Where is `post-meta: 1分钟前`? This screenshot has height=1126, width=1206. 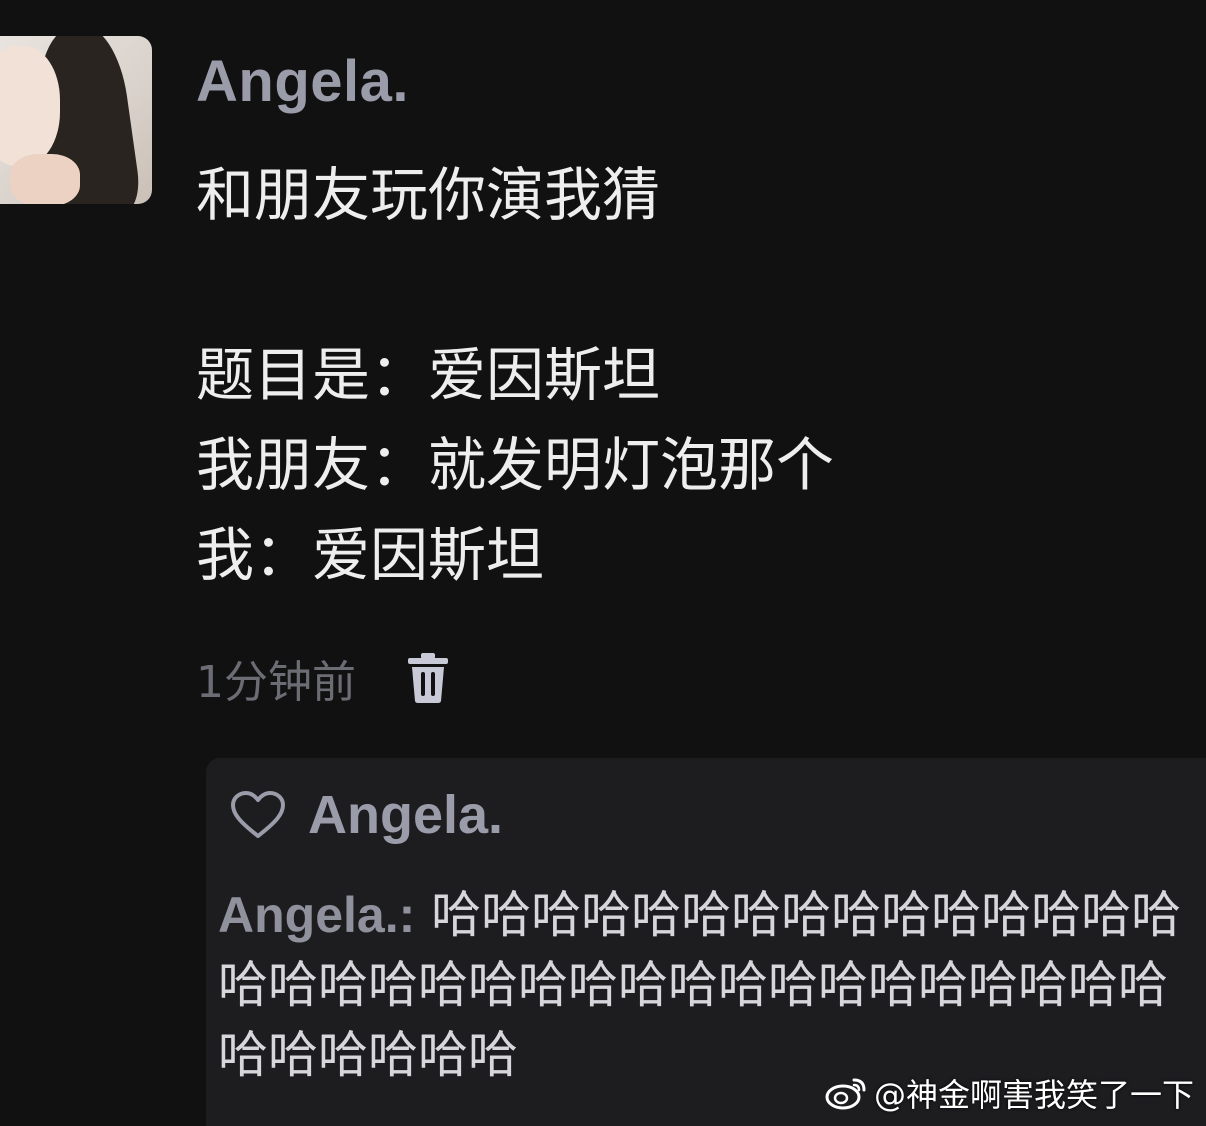
post-meta: 1分钟前 is located at coordinates (323, 678).